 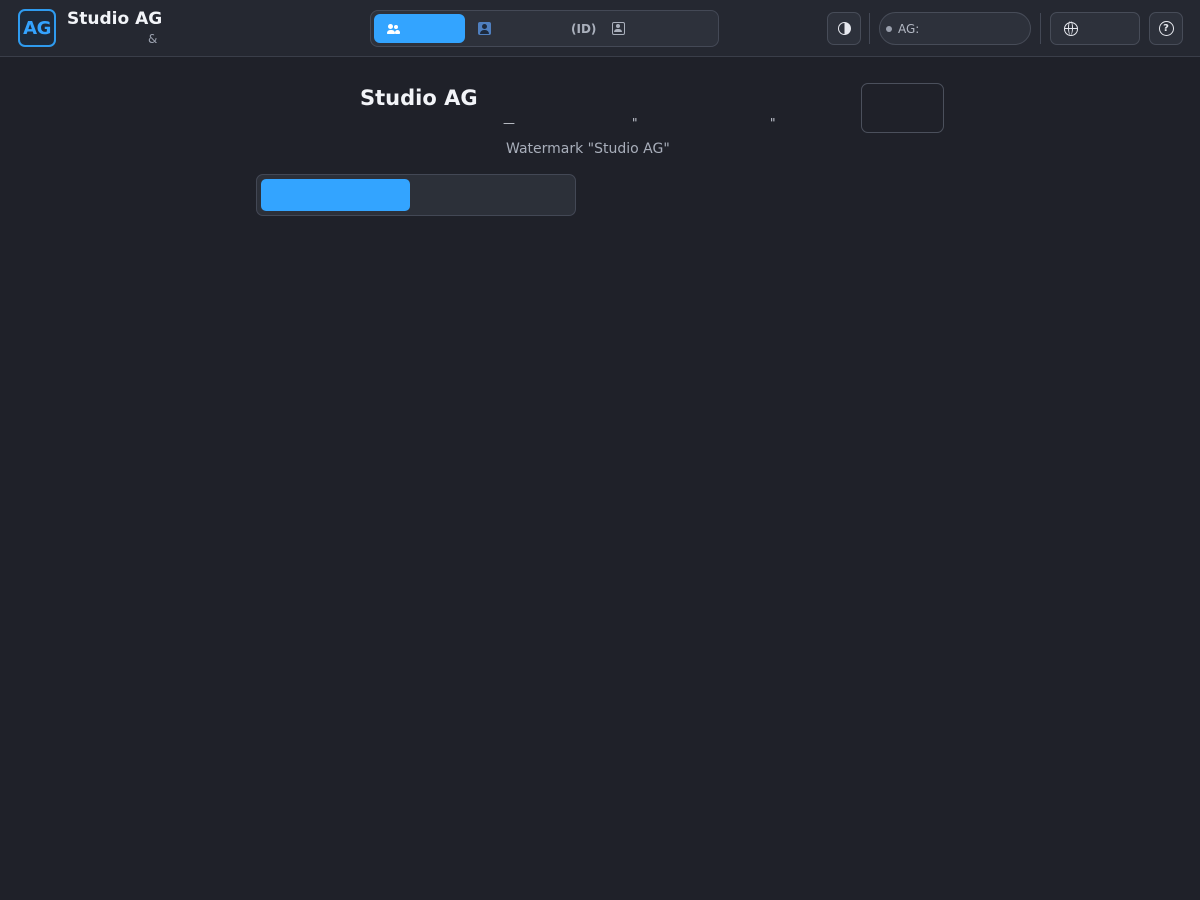 What do you see at coordinates (909, 28) in the screenshot?
I see `status-text: AG:` at bounding box center [909, 28].